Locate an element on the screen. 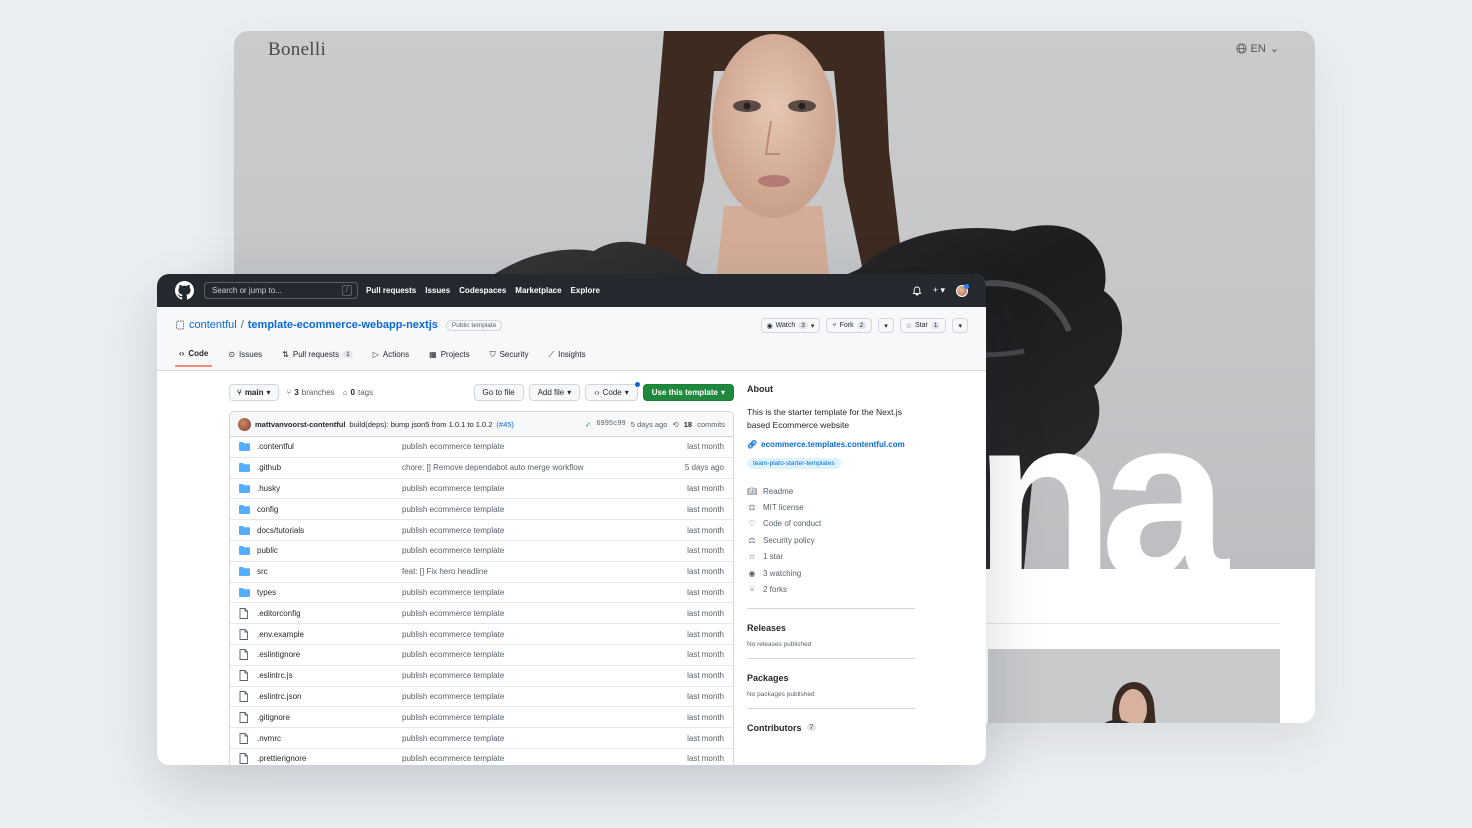 The height and width of the screenshot is (828, 1472). tags-link: ⌂ 0 tags is located at coordinates (358, 392).